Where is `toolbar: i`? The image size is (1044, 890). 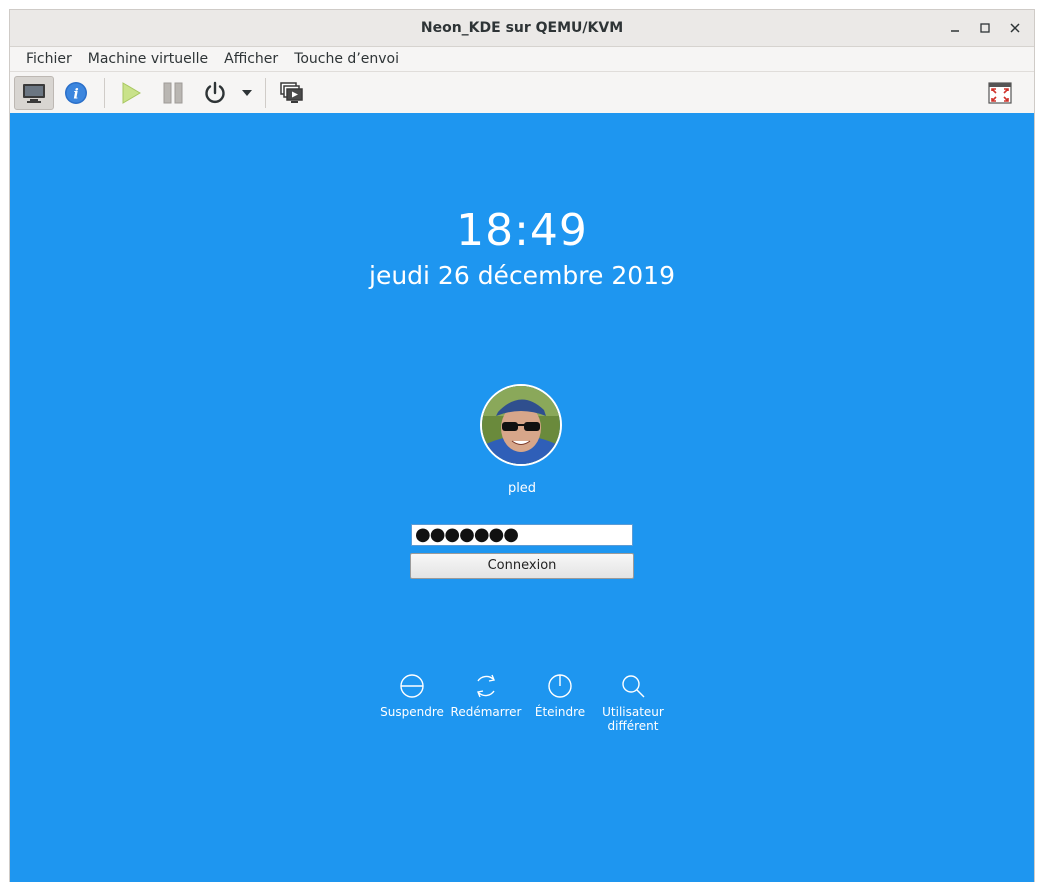
toolbar: i is located at coordinates (522, 93).